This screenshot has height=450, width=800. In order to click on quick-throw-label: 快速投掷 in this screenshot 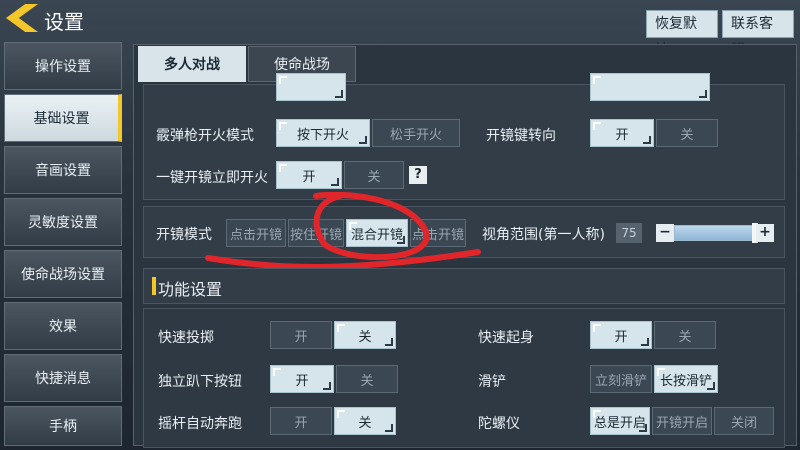, I will do `click(186, 338)`.